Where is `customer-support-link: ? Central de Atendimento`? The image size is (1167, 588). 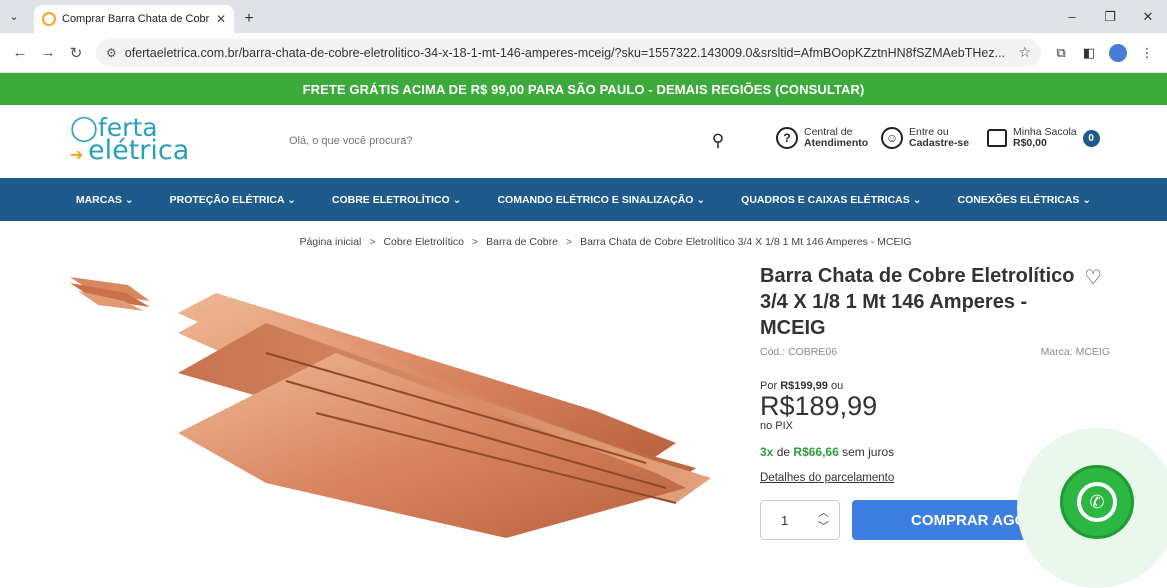 customer-support-link: ? Central de Atendimento is located at coordinates (822, 138).